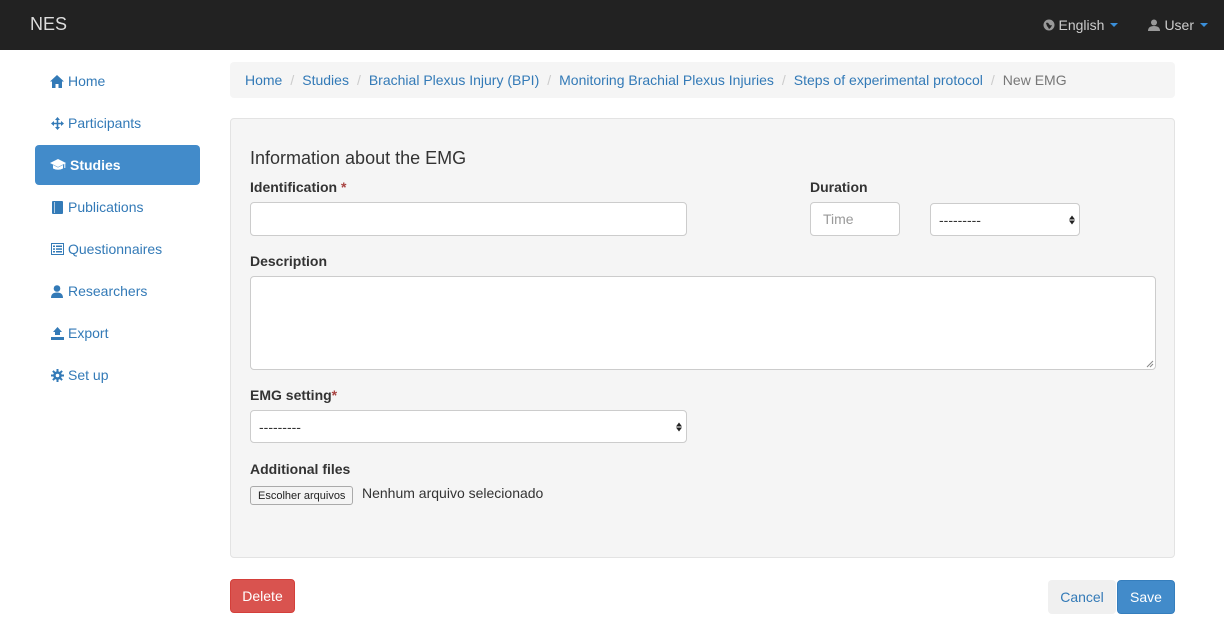  Describe the element at coordinates (95, 165) in the screenshot. I see `sidebar-item-label: Studies` at that location.